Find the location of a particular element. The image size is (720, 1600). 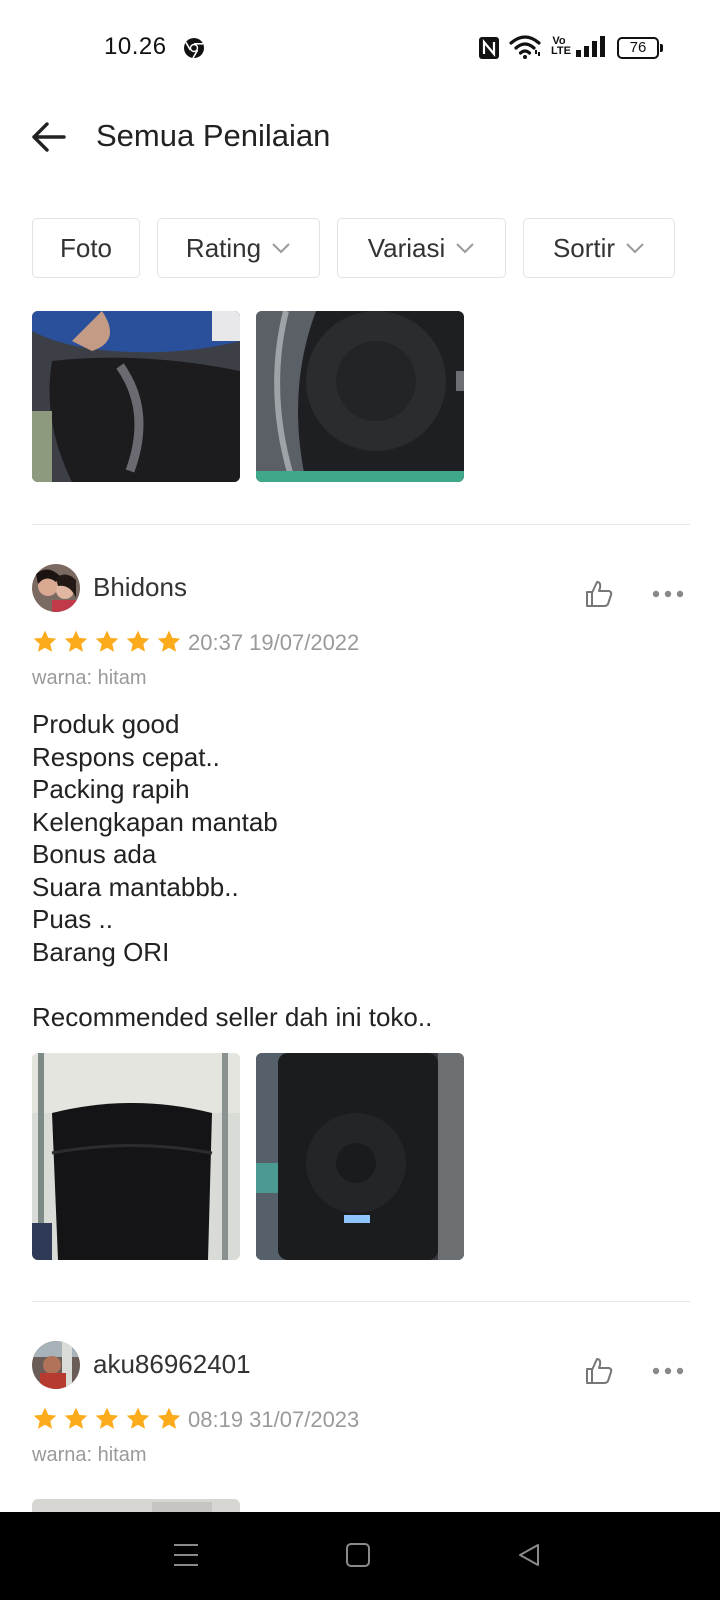

home-icon is located at coordinates (358, 1555).